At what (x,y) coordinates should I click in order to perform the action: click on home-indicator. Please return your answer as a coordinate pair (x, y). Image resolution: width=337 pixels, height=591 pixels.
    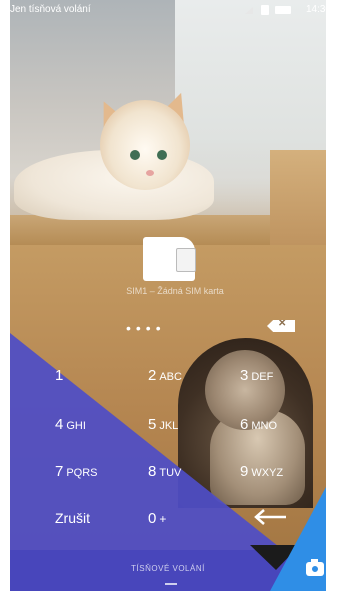
    Looking at the image, I should click on (171, 584).